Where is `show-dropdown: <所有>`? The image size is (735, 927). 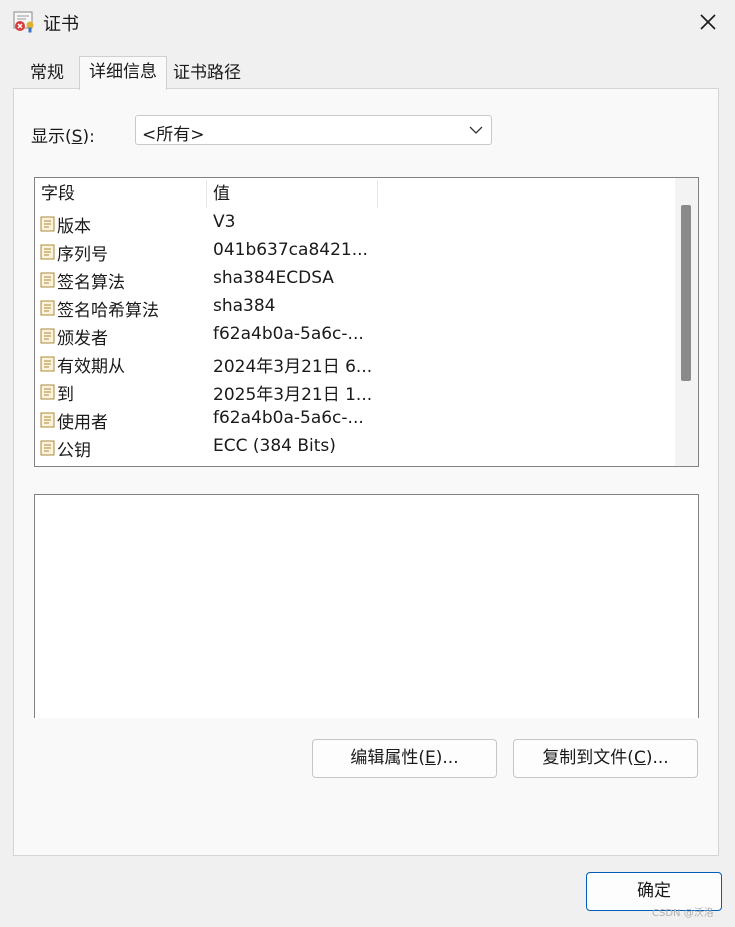 show-dropdown: <所有> is located at coordinates (313, 130).